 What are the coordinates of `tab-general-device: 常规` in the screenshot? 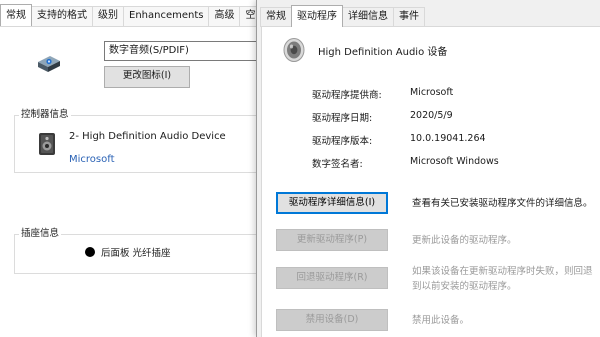 It's located at (276, 17).